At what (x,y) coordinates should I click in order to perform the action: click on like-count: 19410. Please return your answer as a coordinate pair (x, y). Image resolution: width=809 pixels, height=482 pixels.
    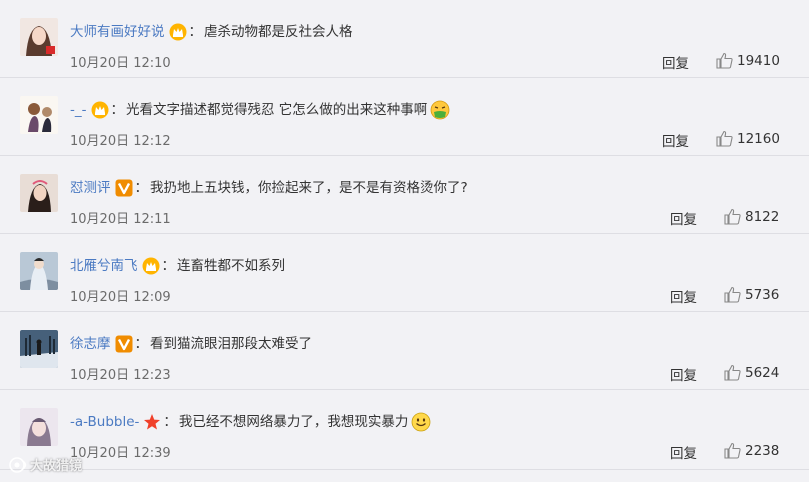
    Looking at the image, I should click on (758, 60).